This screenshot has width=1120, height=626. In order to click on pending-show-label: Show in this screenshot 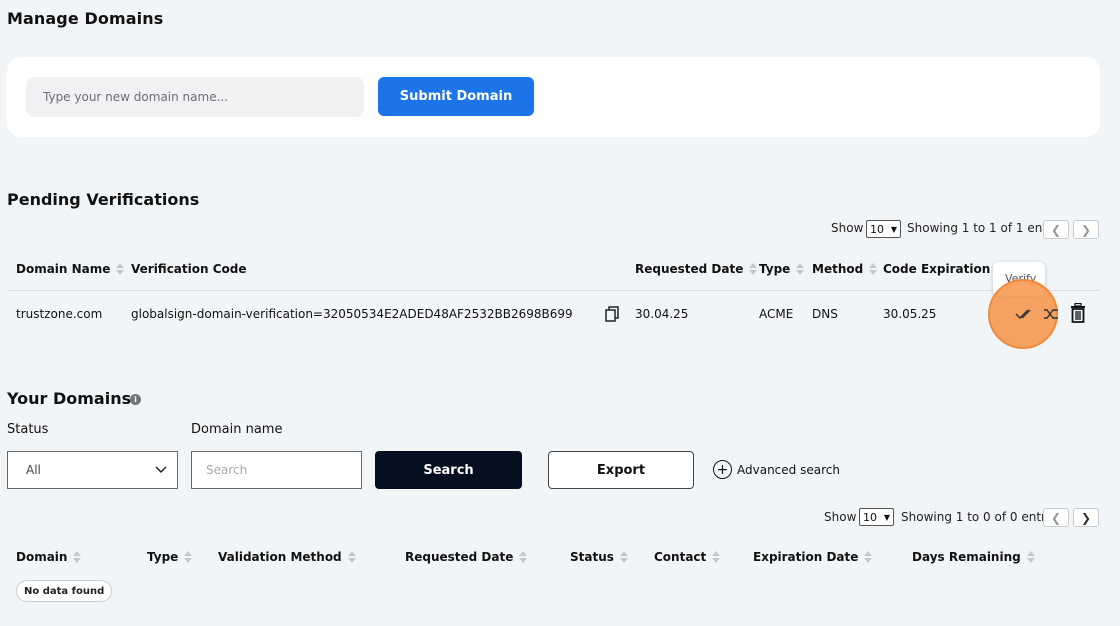, I will do `click(847, 228)`.